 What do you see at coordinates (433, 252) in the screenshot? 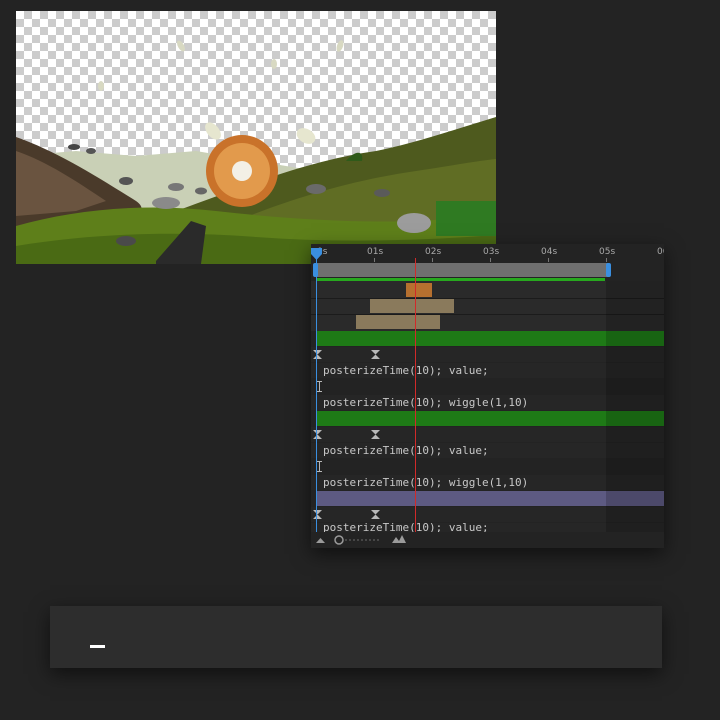
I see `ruler-label: 02s` at bounding box center [433, 252].